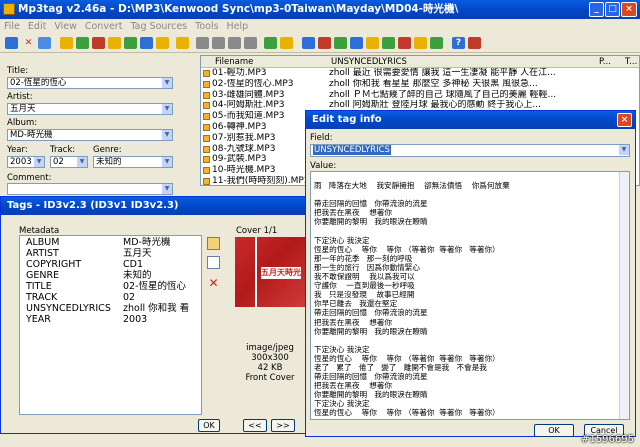  I want to click on save-icon, so click(11, 43).